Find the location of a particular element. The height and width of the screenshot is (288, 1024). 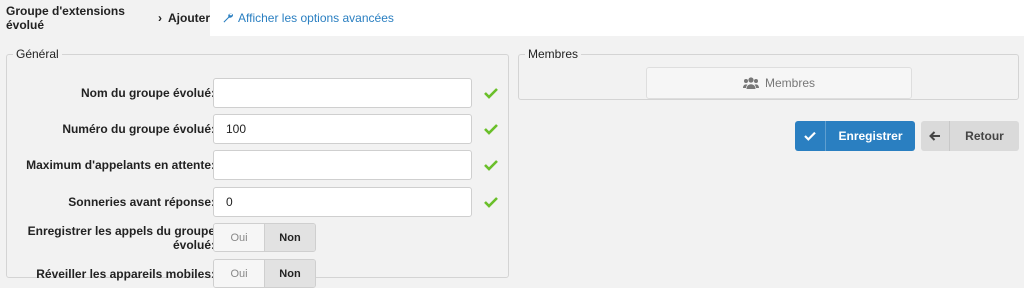

members-button: Membres is located at coordinates (779, 83).